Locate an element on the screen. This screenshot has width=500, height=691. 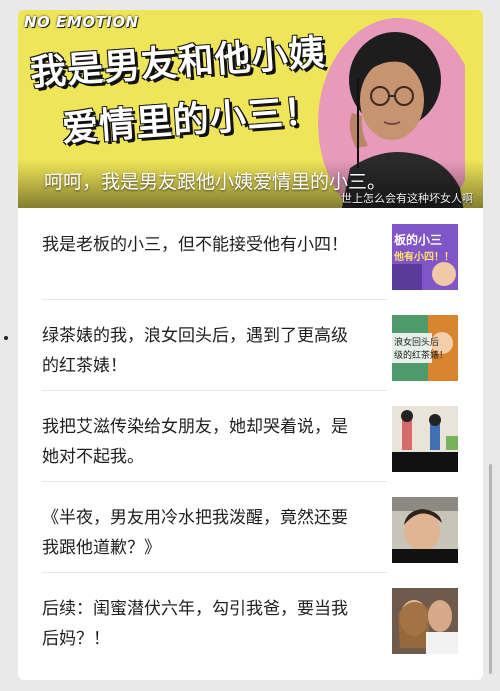
article-thumbnail: 板的小三 他有小四！！ is located at coordinates (425, 257).